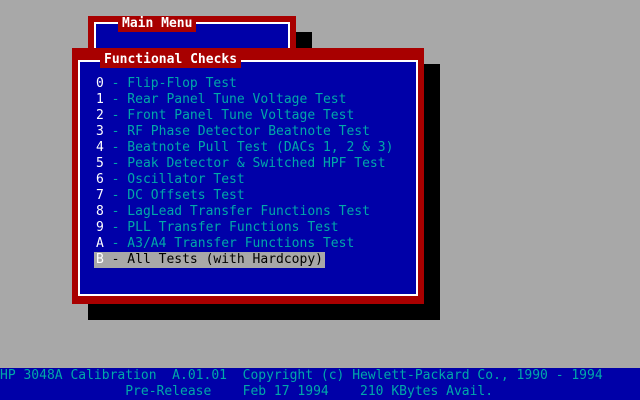  I want to click on main-menu-window: Main Menu, so click(192, 34).